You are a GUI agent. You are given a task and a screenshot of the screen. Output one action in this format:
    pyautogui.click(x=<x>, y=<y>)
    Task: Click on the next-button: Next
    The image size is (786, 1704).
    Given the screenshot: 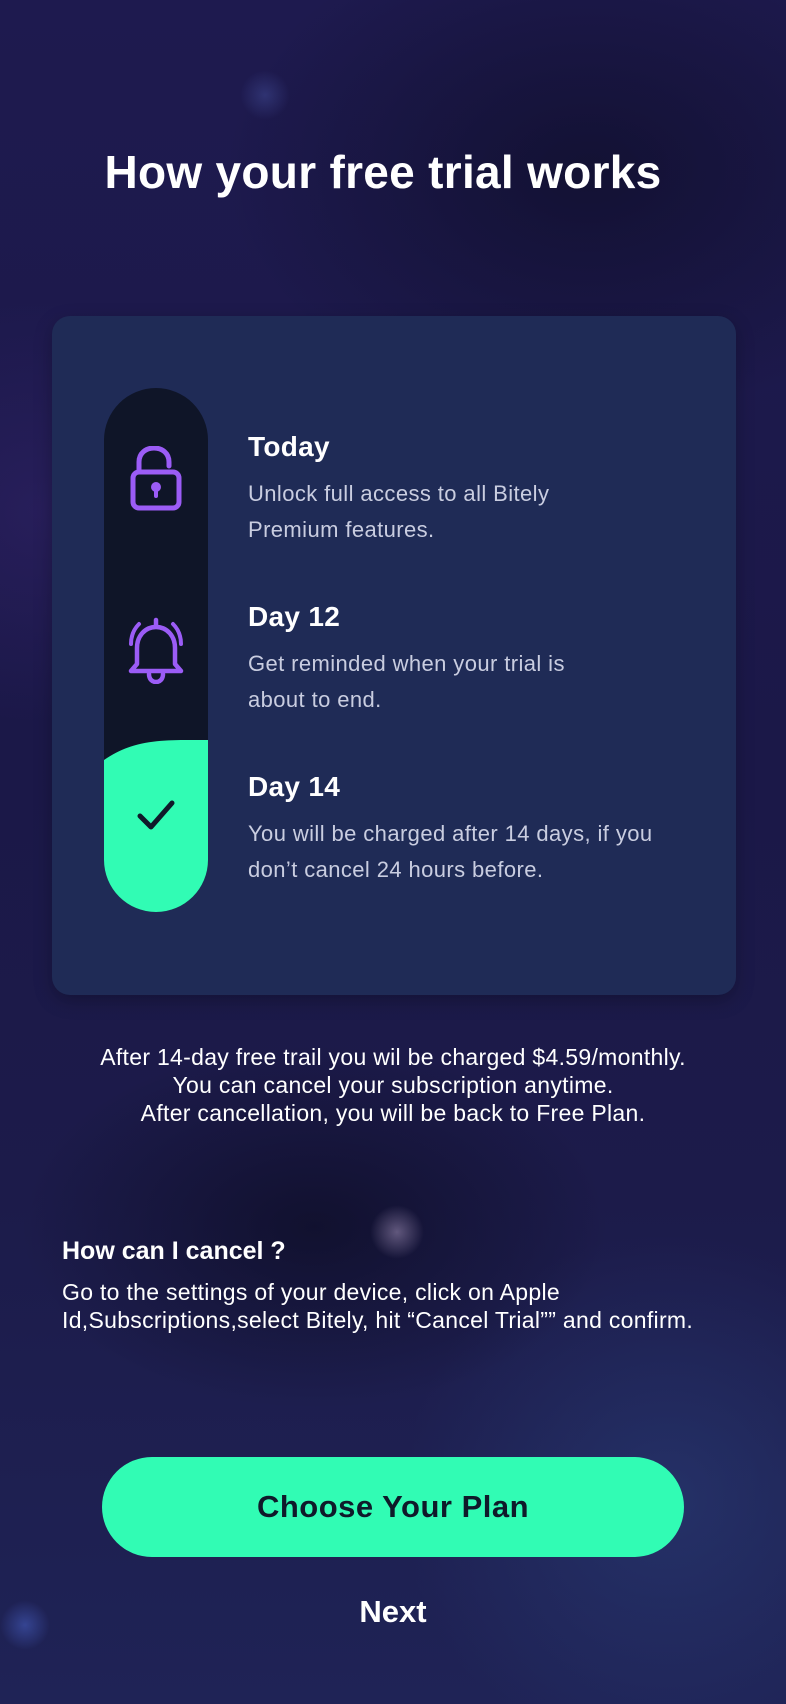 What is the action you would take?
    pyautogui.click(x=393, y=1612)
    